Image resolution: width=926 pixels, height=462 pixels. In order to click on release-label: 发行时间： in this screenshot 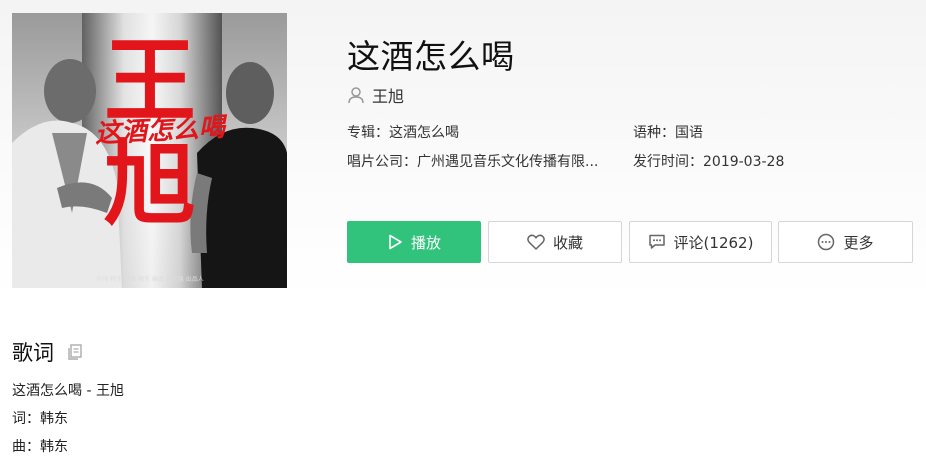, I will do `click(668, 162)`.